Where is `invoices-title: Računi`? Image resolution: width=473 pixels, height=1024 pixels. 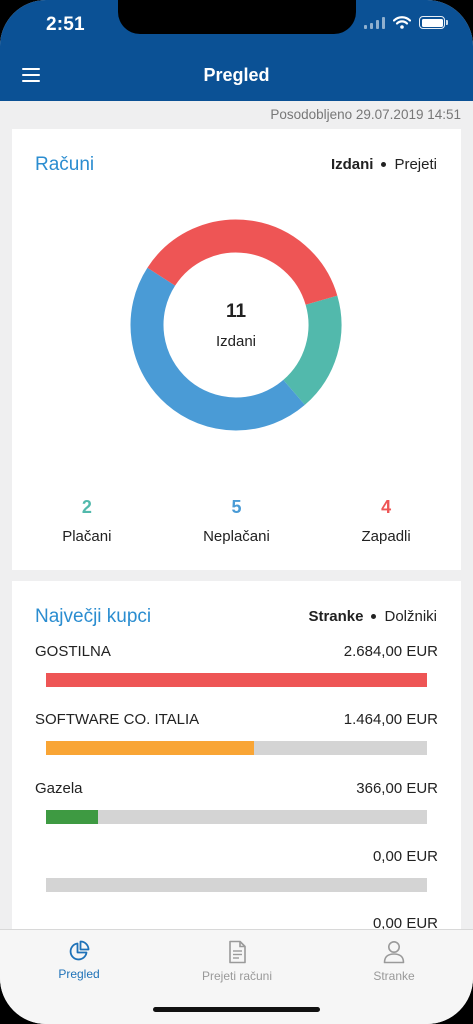 invoices-title: Računi is located at coordinates (65, 164).